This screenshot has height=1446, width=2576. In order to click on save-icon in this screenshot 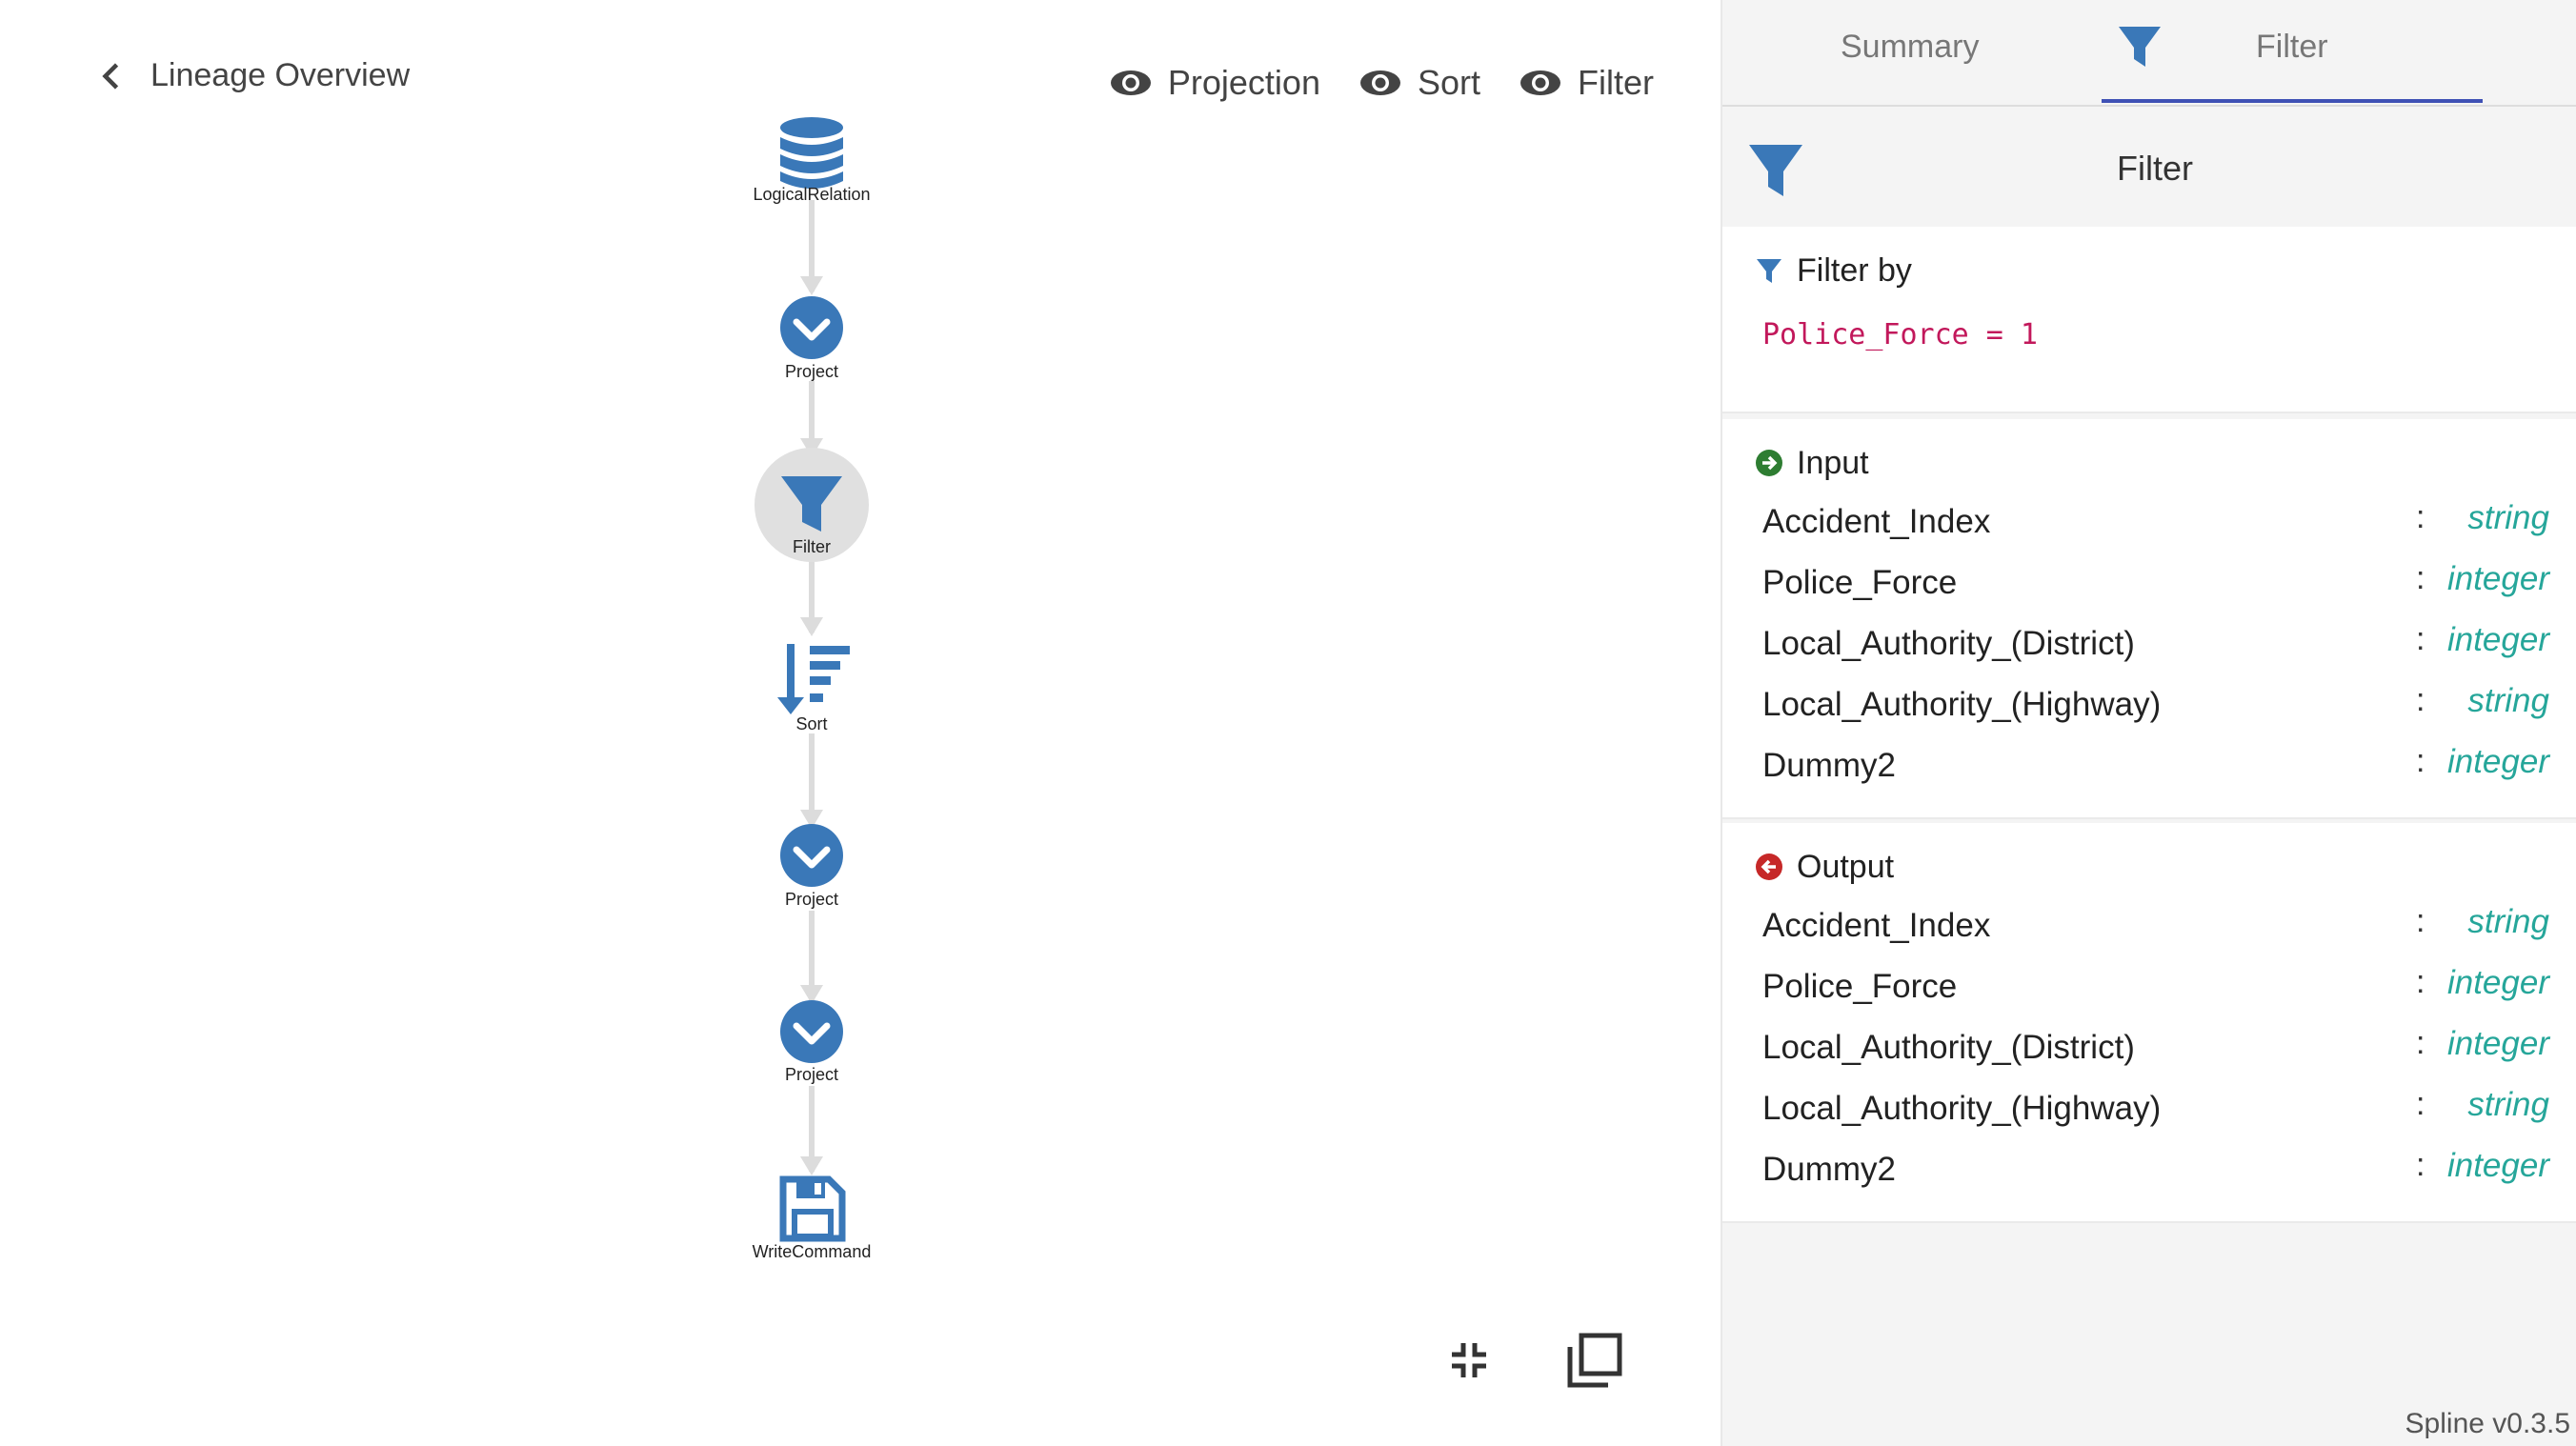, I will do `click(812, 1208)`.